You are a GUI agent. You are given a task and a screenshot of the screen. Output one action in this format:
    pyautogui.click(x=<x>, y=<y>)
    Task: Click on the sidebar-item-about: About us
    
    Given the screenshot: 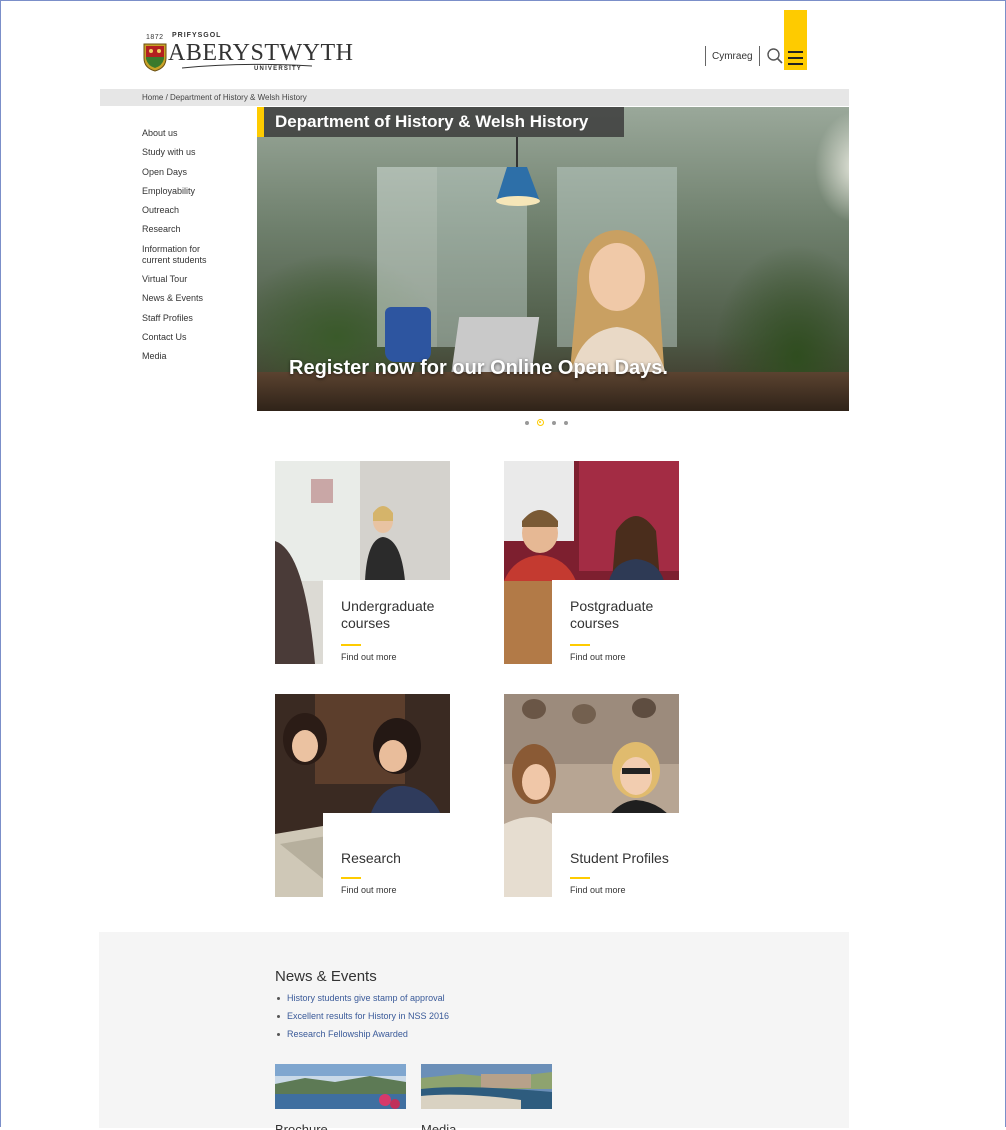 What is the action you would take?
    pyautogui.click(x=197, y=133)
    